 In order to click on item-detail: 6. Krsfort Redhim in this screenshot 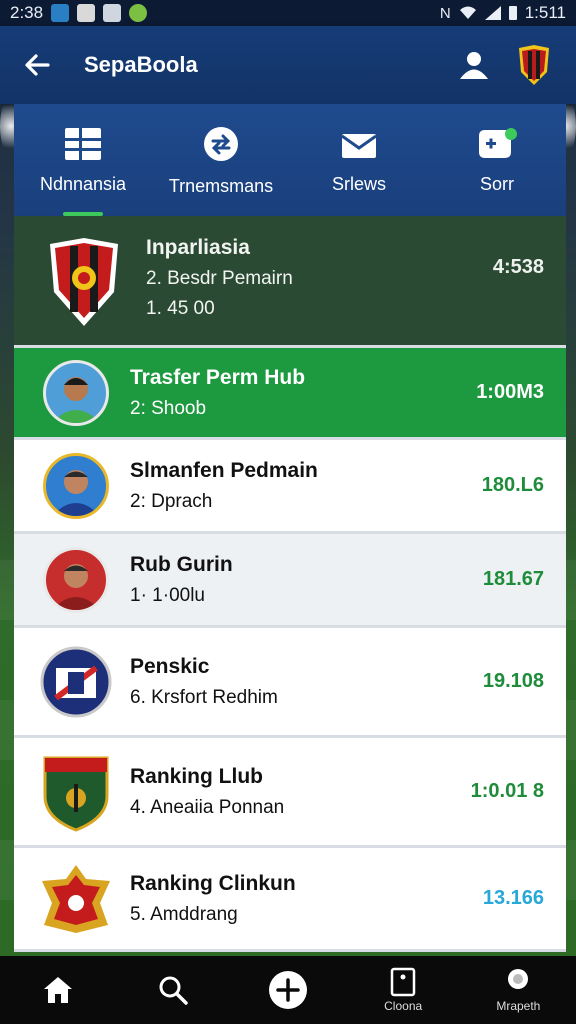, I will do `click(204, 697)`.